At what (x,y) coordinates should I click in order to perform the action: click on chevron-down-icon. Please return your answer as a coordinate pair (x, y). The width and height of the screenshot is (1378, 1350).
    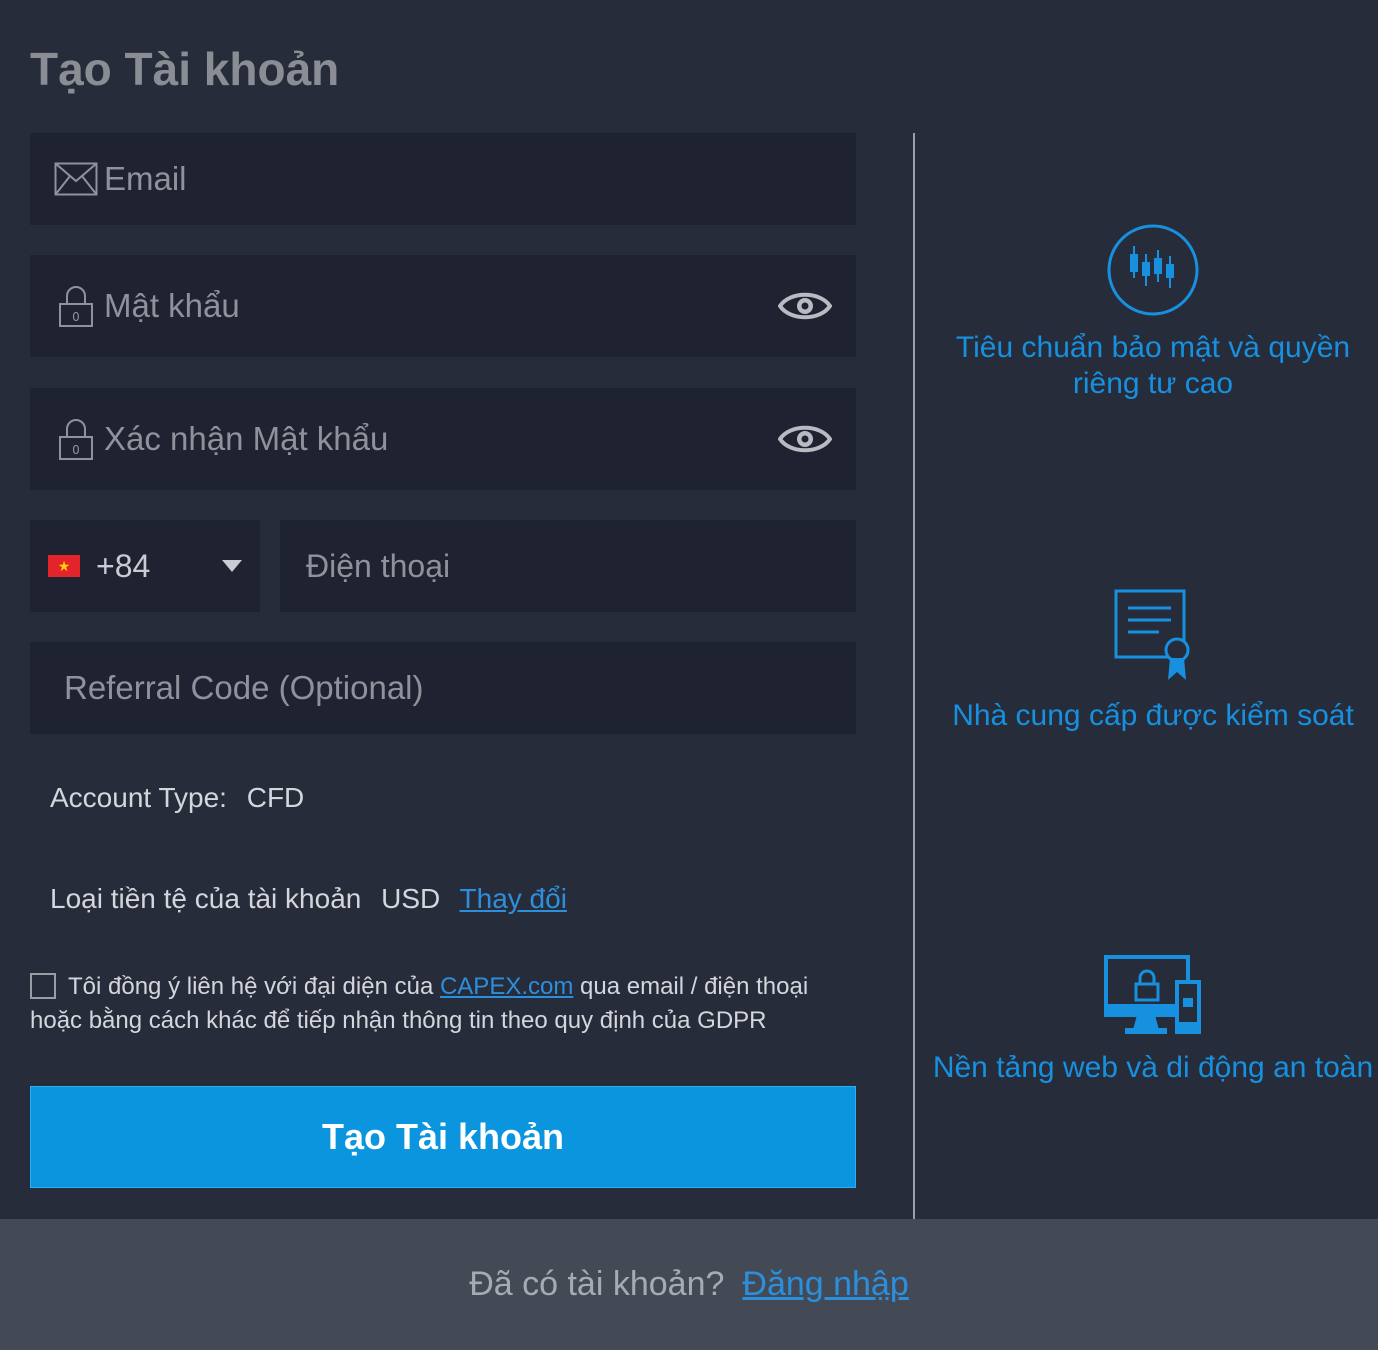
    Looking at the image, I should click on (232, 566).